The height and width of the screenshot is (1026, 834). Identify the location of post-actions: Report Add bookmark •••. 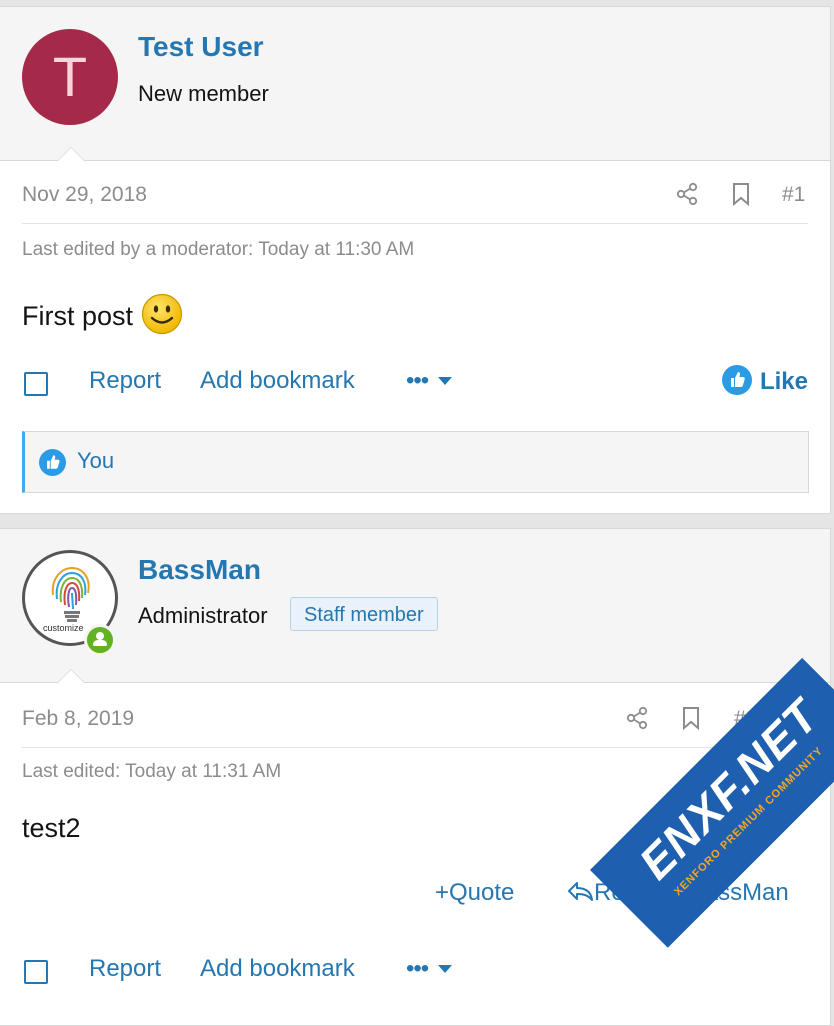
(415, 975).